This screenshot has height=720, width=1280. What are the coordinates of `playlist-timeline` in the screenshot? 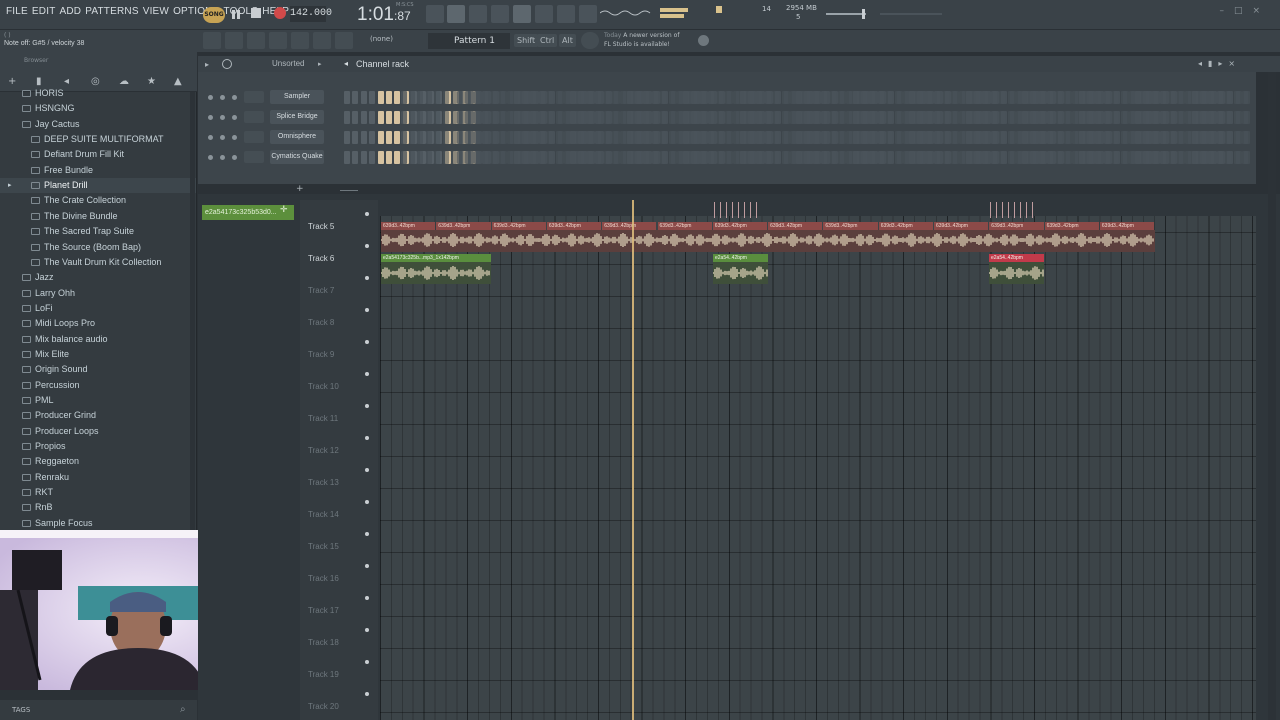 It's located at (818, 208).